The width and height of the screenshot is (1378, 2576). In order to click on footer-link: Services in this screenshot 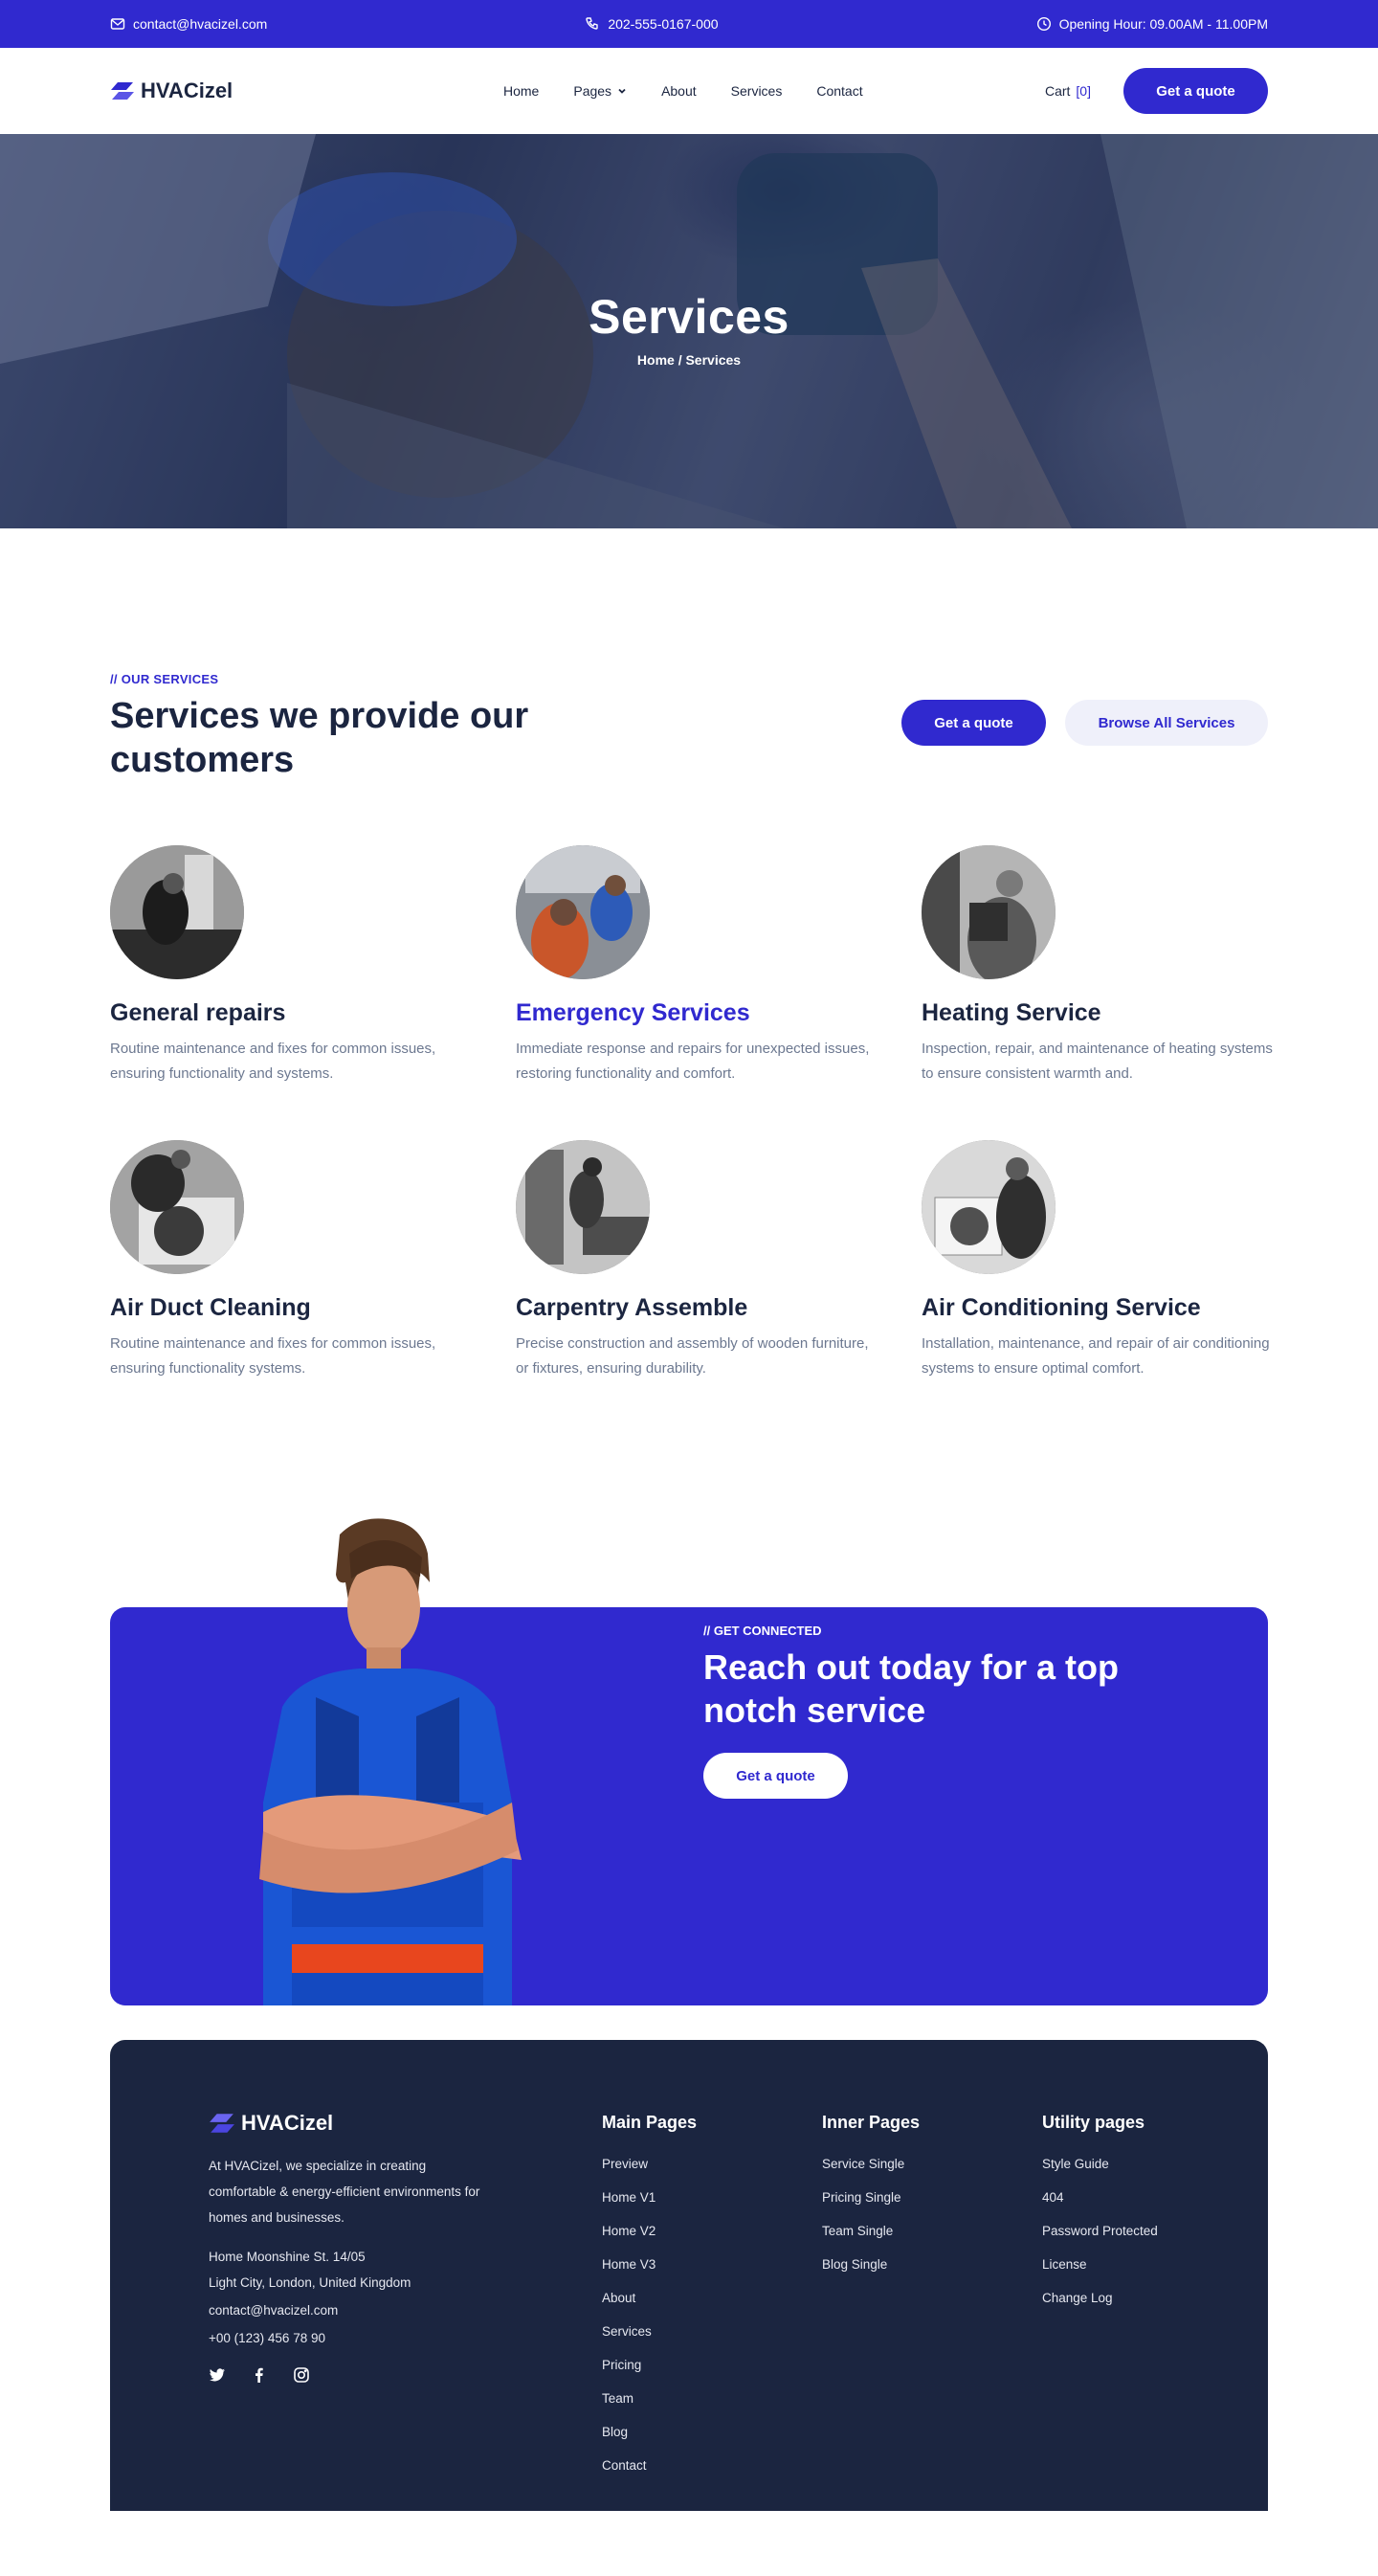, I will do `click(712, 2331)`.